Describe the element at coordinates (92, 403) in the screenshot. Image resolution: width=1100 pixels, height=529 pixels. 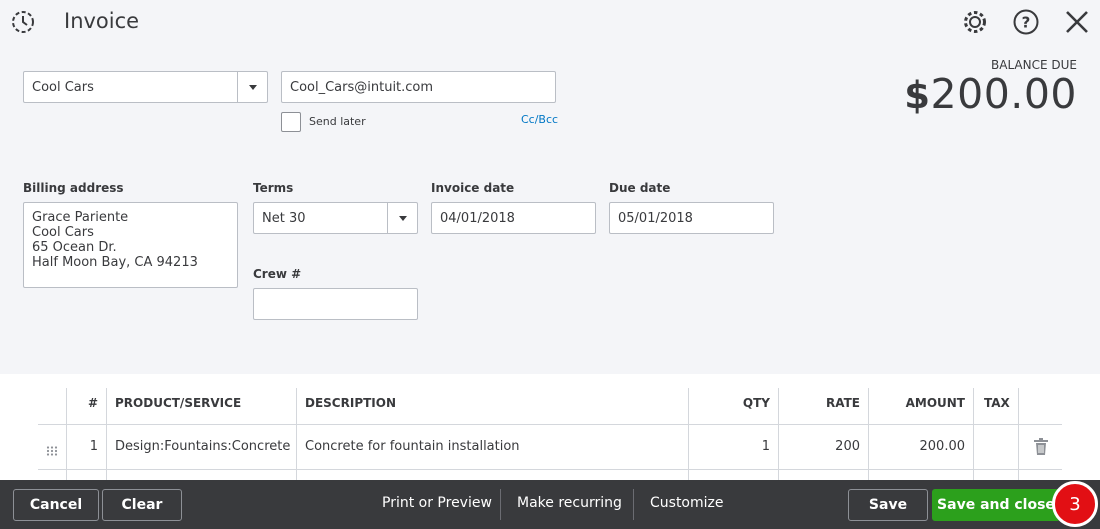
I see `column-header-number: #` at that location.